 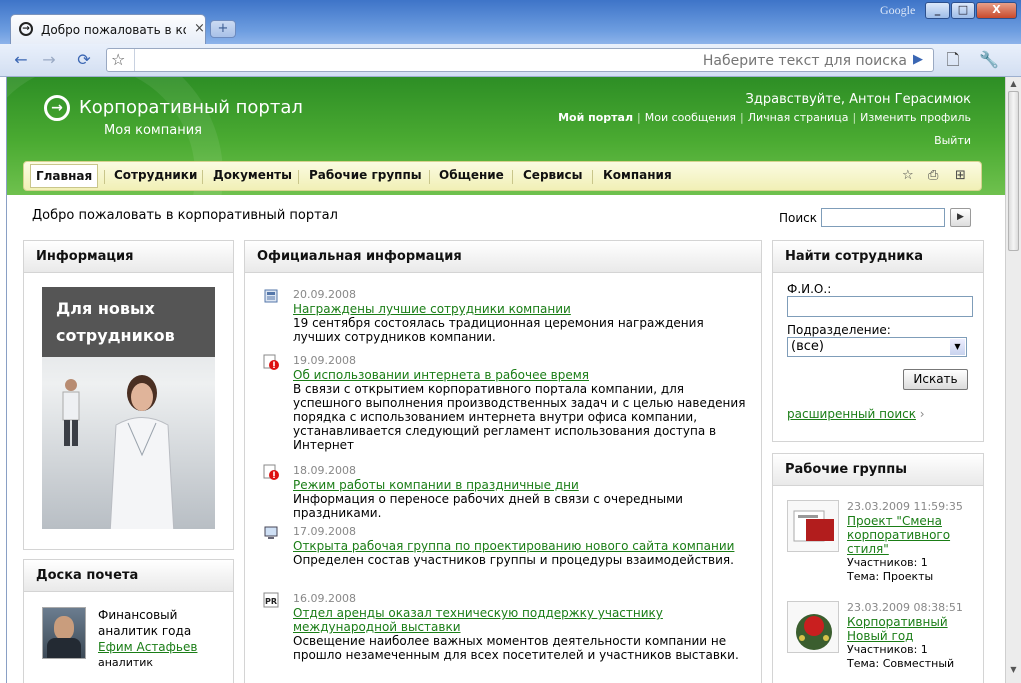 What do you see at coordinates (908, 175) in the screenshot?
I see `favorites-star-icon: ☆` at bounding box center [908, 175].